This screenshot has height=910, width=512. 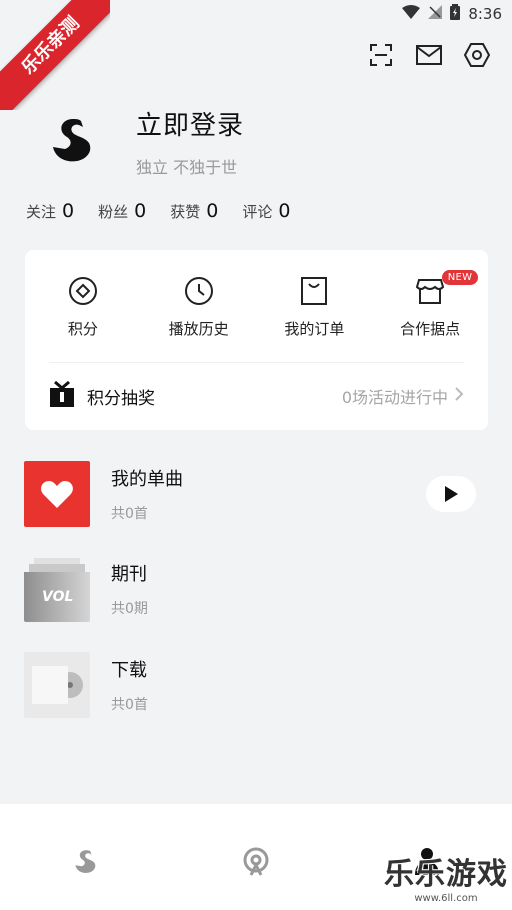 What do you see at coordinates (83, 291) in the screenshot?
I see `points-icon` at bounding box center [83, 291].